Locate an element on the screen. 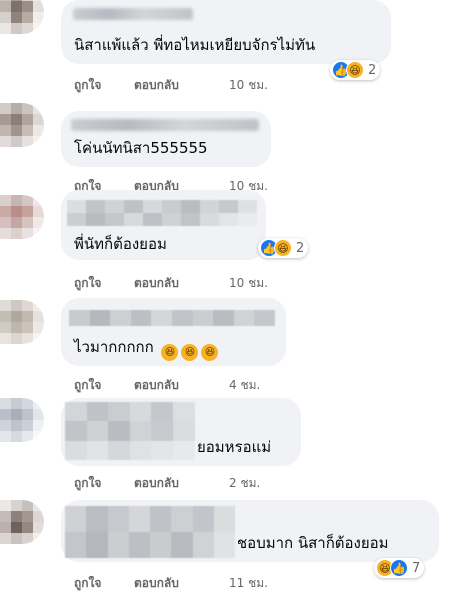 This screenshot has height=593, width=456. comment-text-label: ไวมากกกกก is located at coordinates (114, 347).